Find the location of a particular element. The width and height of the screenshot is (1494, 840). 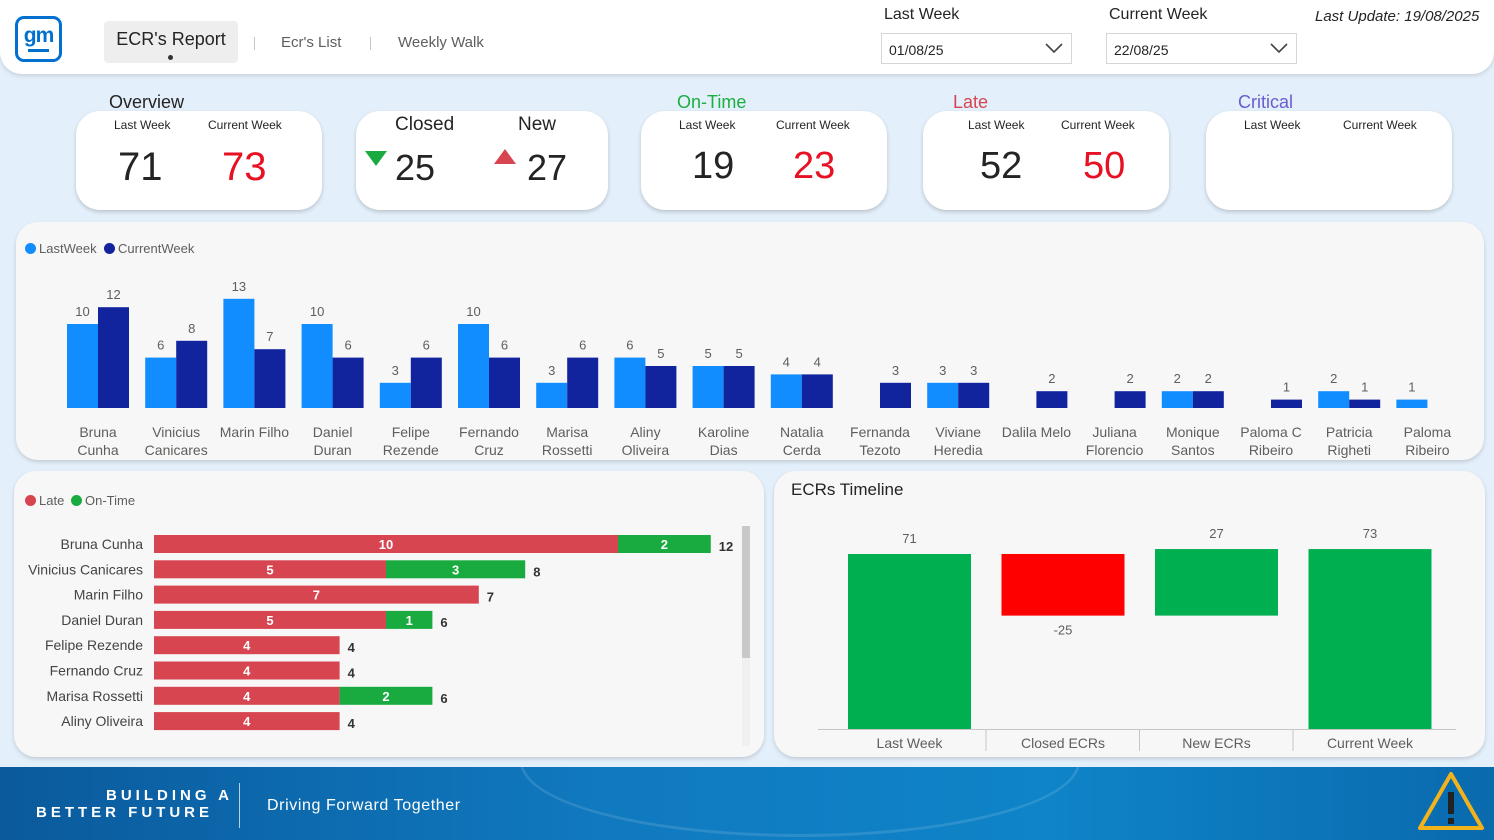

legend-ontime-label: On-Time is located at coordinates (110, 500).